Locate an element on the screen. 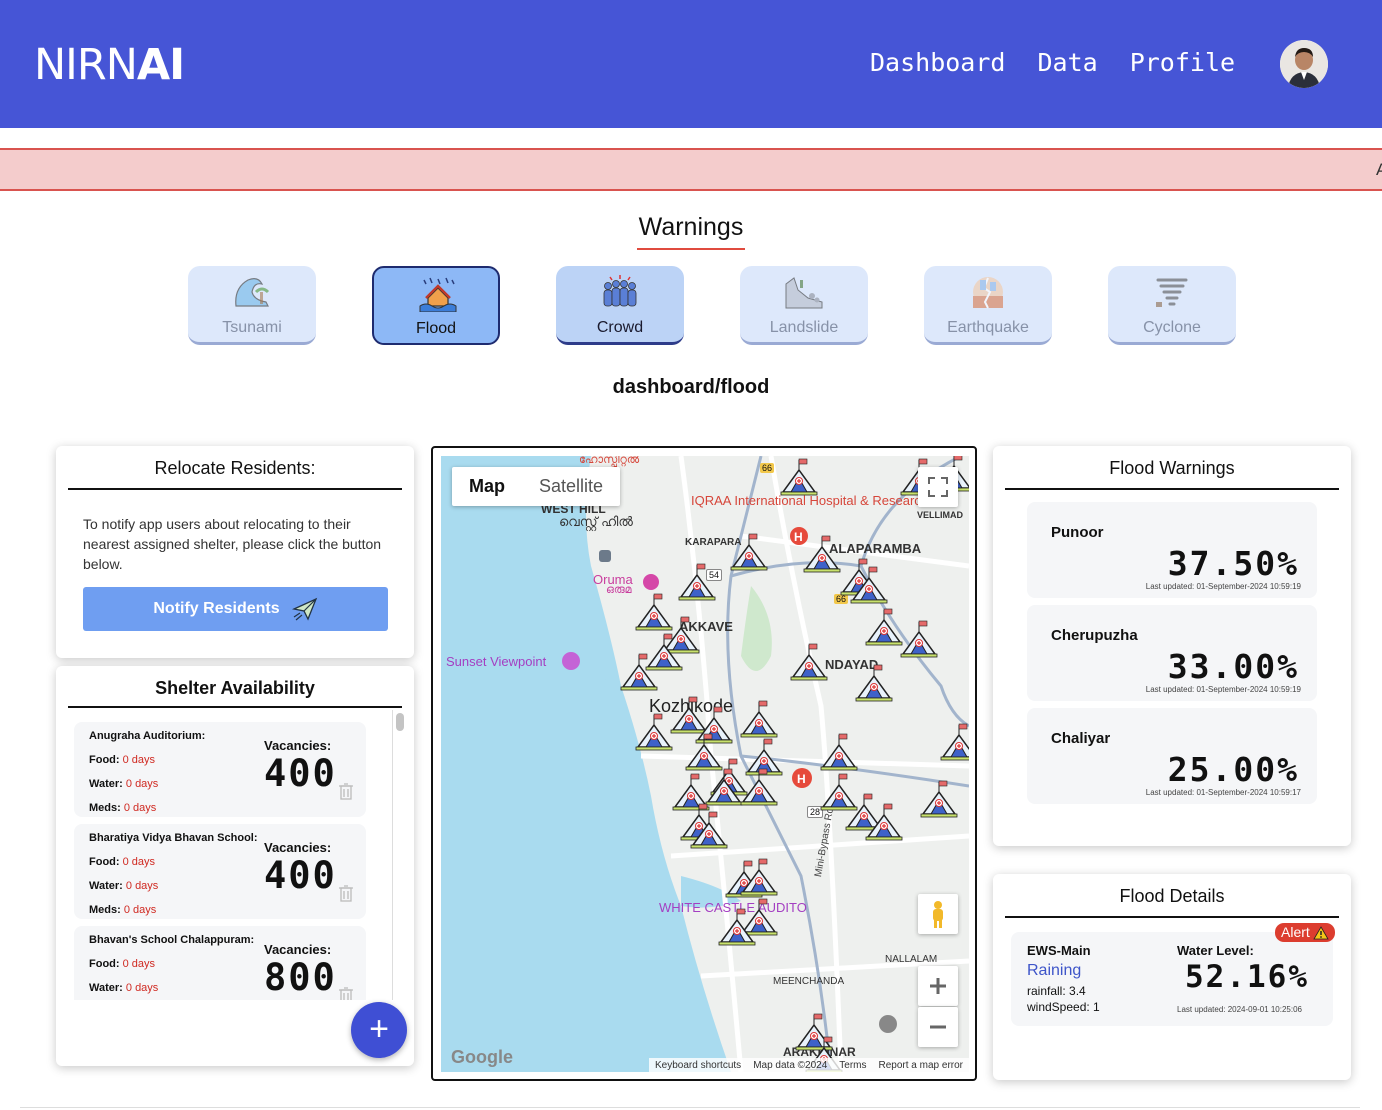 This screenshot has width=1382, height=1110. google-logo: Google is located at coordinates (482, 1057).